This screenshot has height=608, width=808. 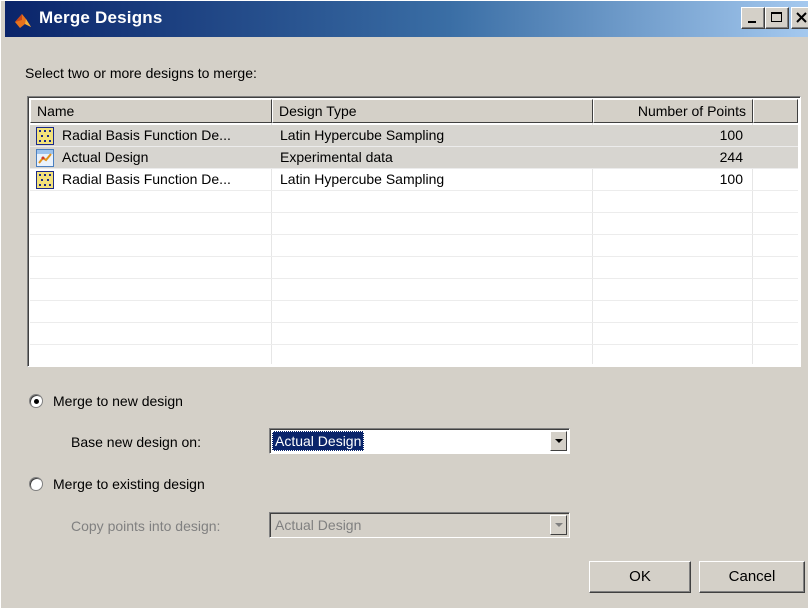 What do you see at coordinates (731, 157) in the screenshot?
I see `number-of-points: 244` at bounding box center [731, 157].